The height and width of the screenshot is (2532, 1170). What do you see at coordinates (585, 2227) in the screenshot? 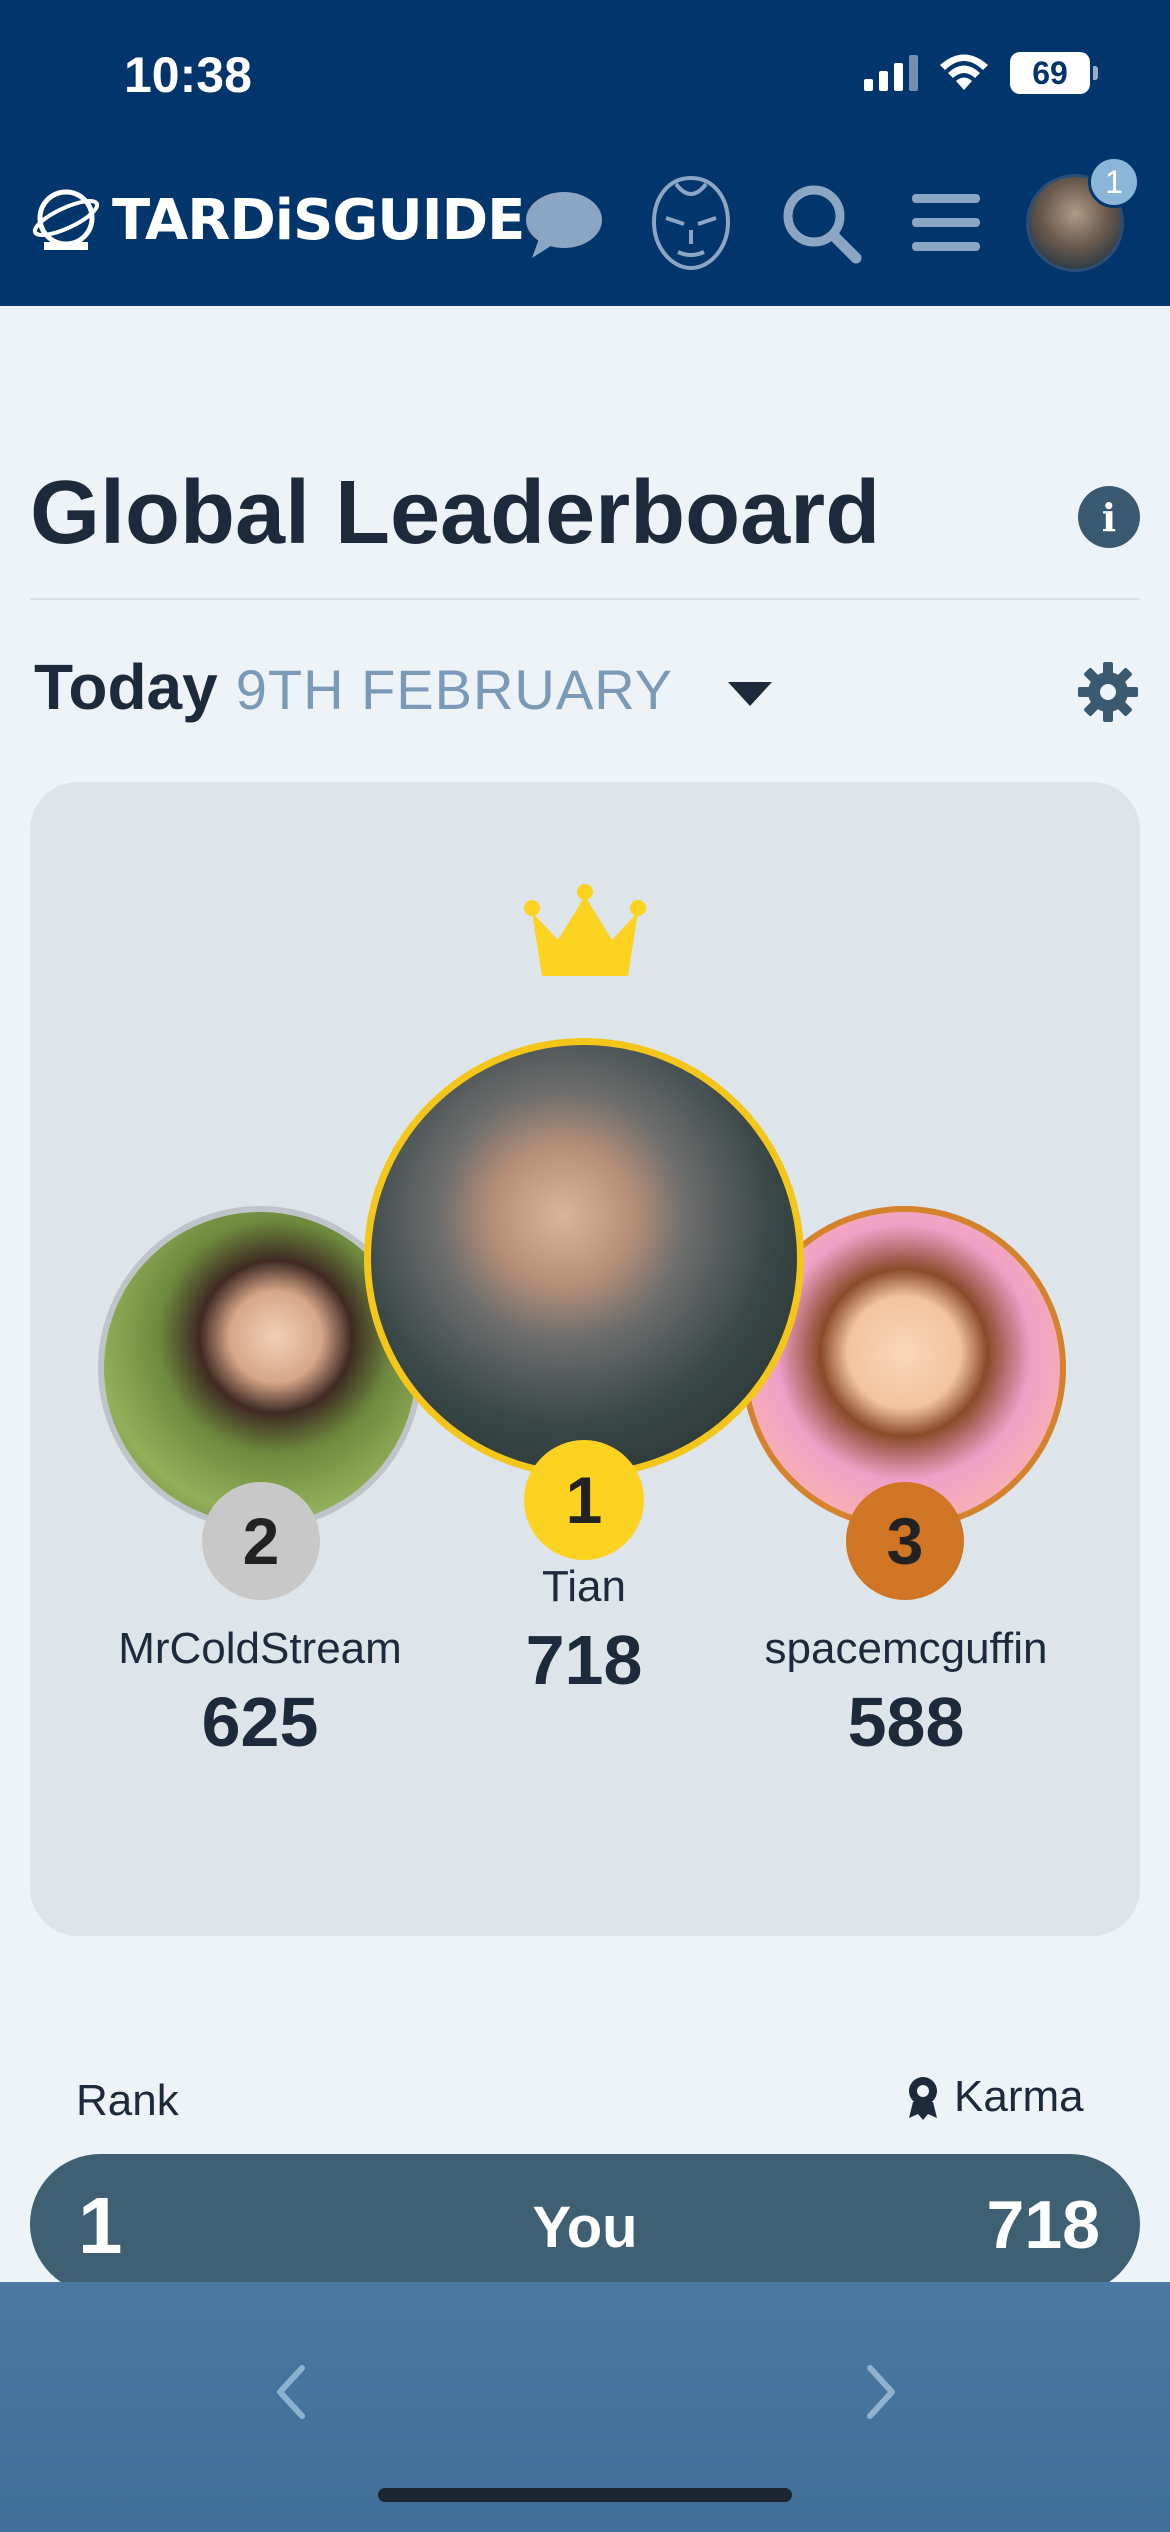
I see `my-name: You` at bounding box center [585, 2227].